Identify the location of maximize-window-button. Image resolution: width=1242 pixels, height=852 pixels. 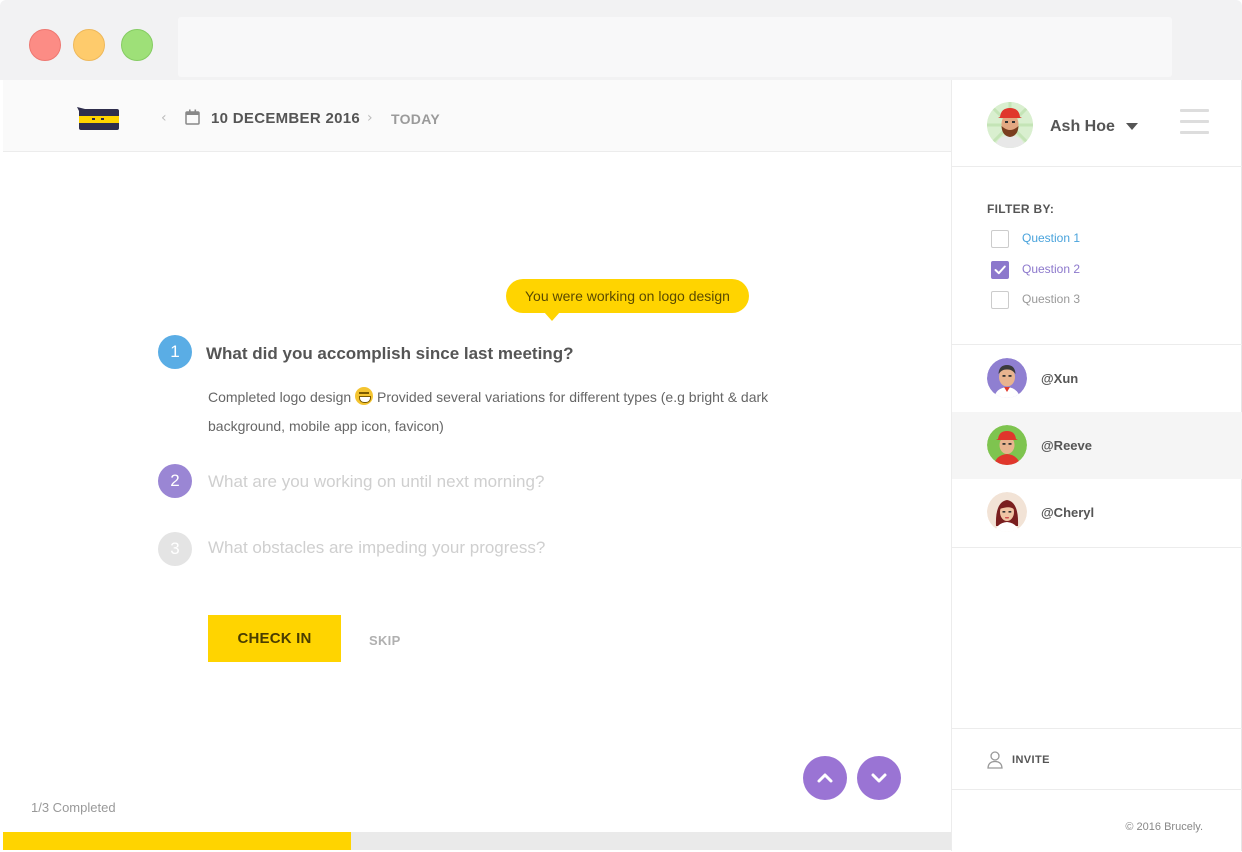
(137, 45).